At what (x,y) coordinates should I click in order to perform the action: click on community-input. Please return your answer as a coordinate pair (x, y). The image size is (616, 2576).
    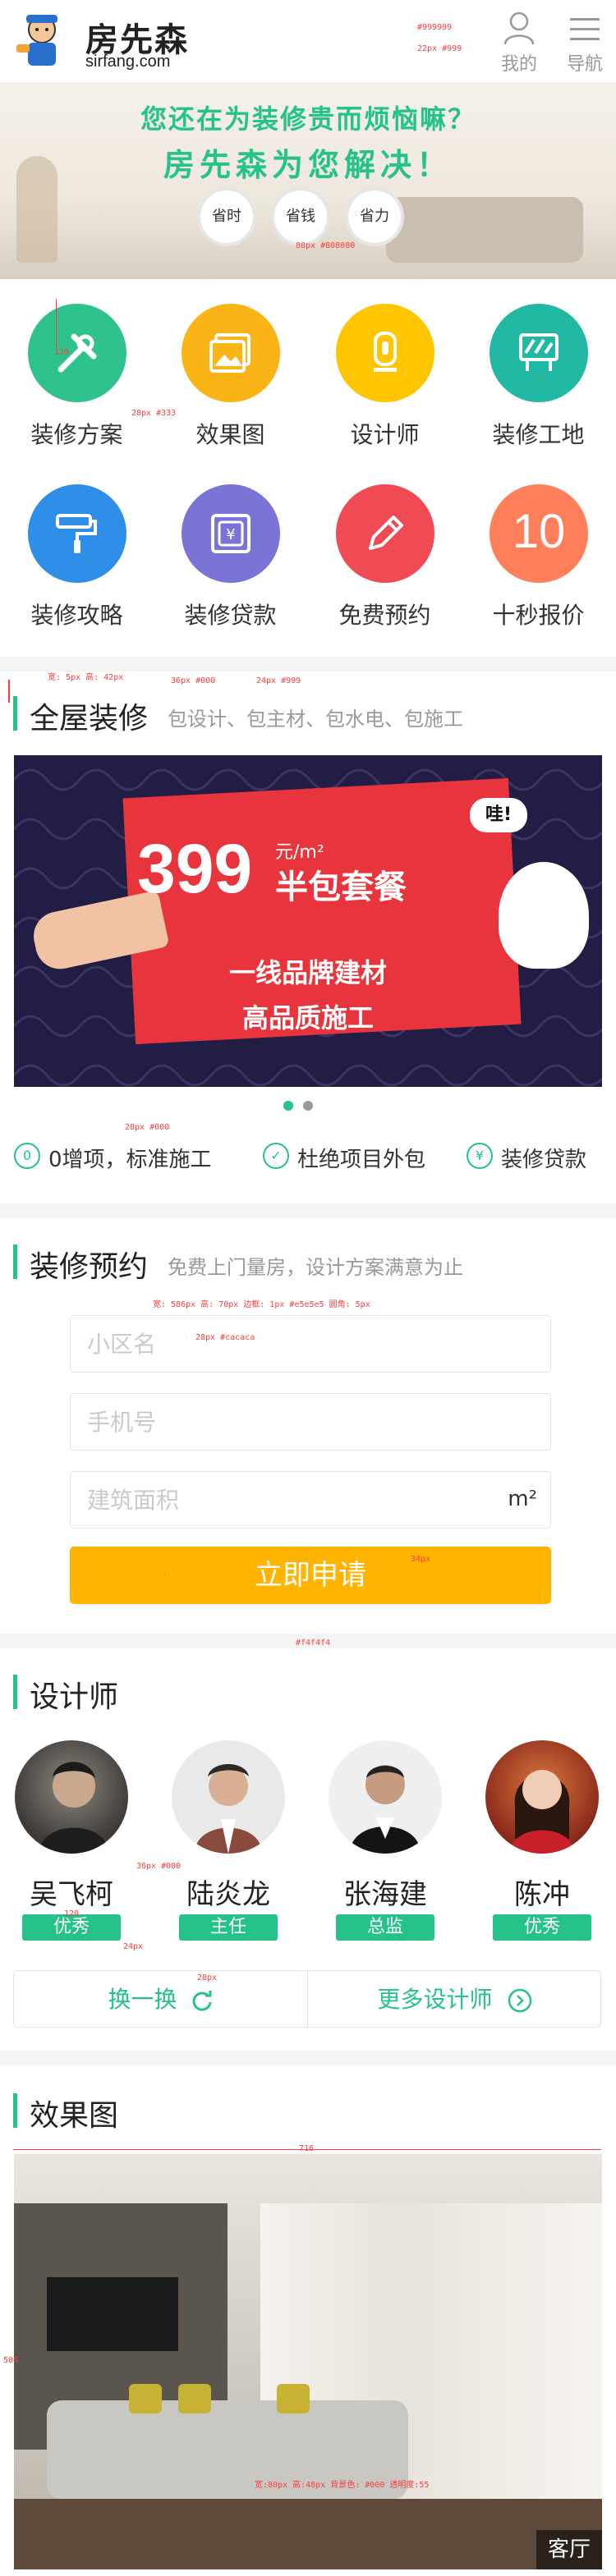
    Looking at the image, I should click on (310, 1344).